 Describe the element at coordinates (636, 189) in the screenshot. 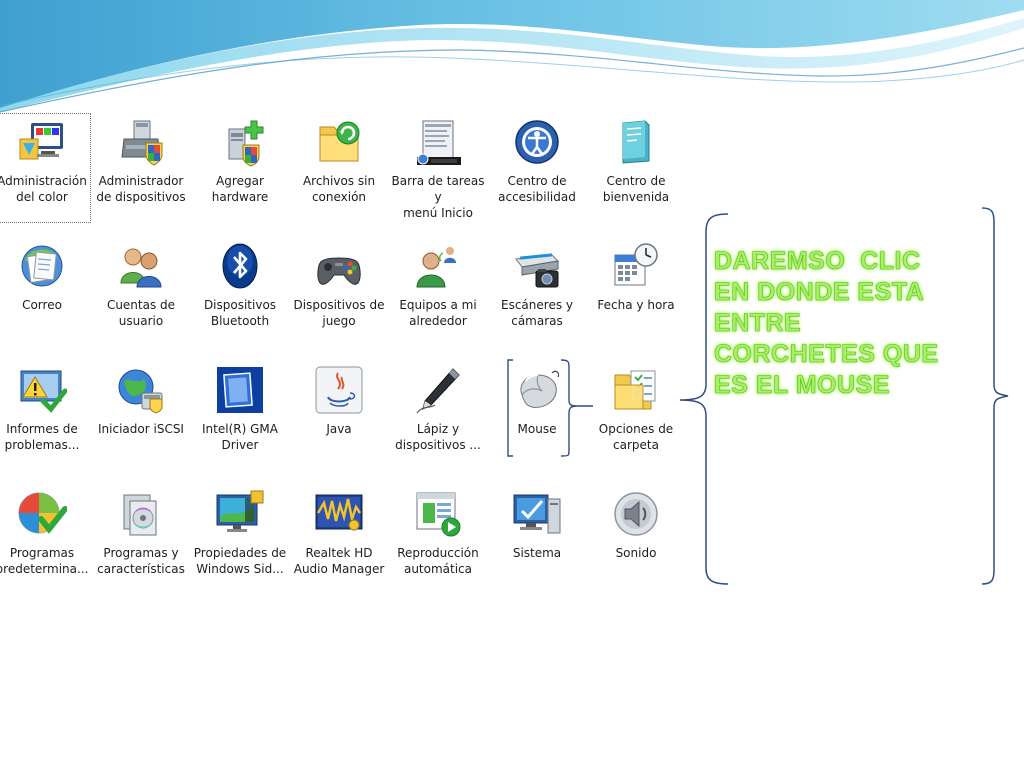

I see `control-panel-item-label: Centro de bienvenida` at that location.